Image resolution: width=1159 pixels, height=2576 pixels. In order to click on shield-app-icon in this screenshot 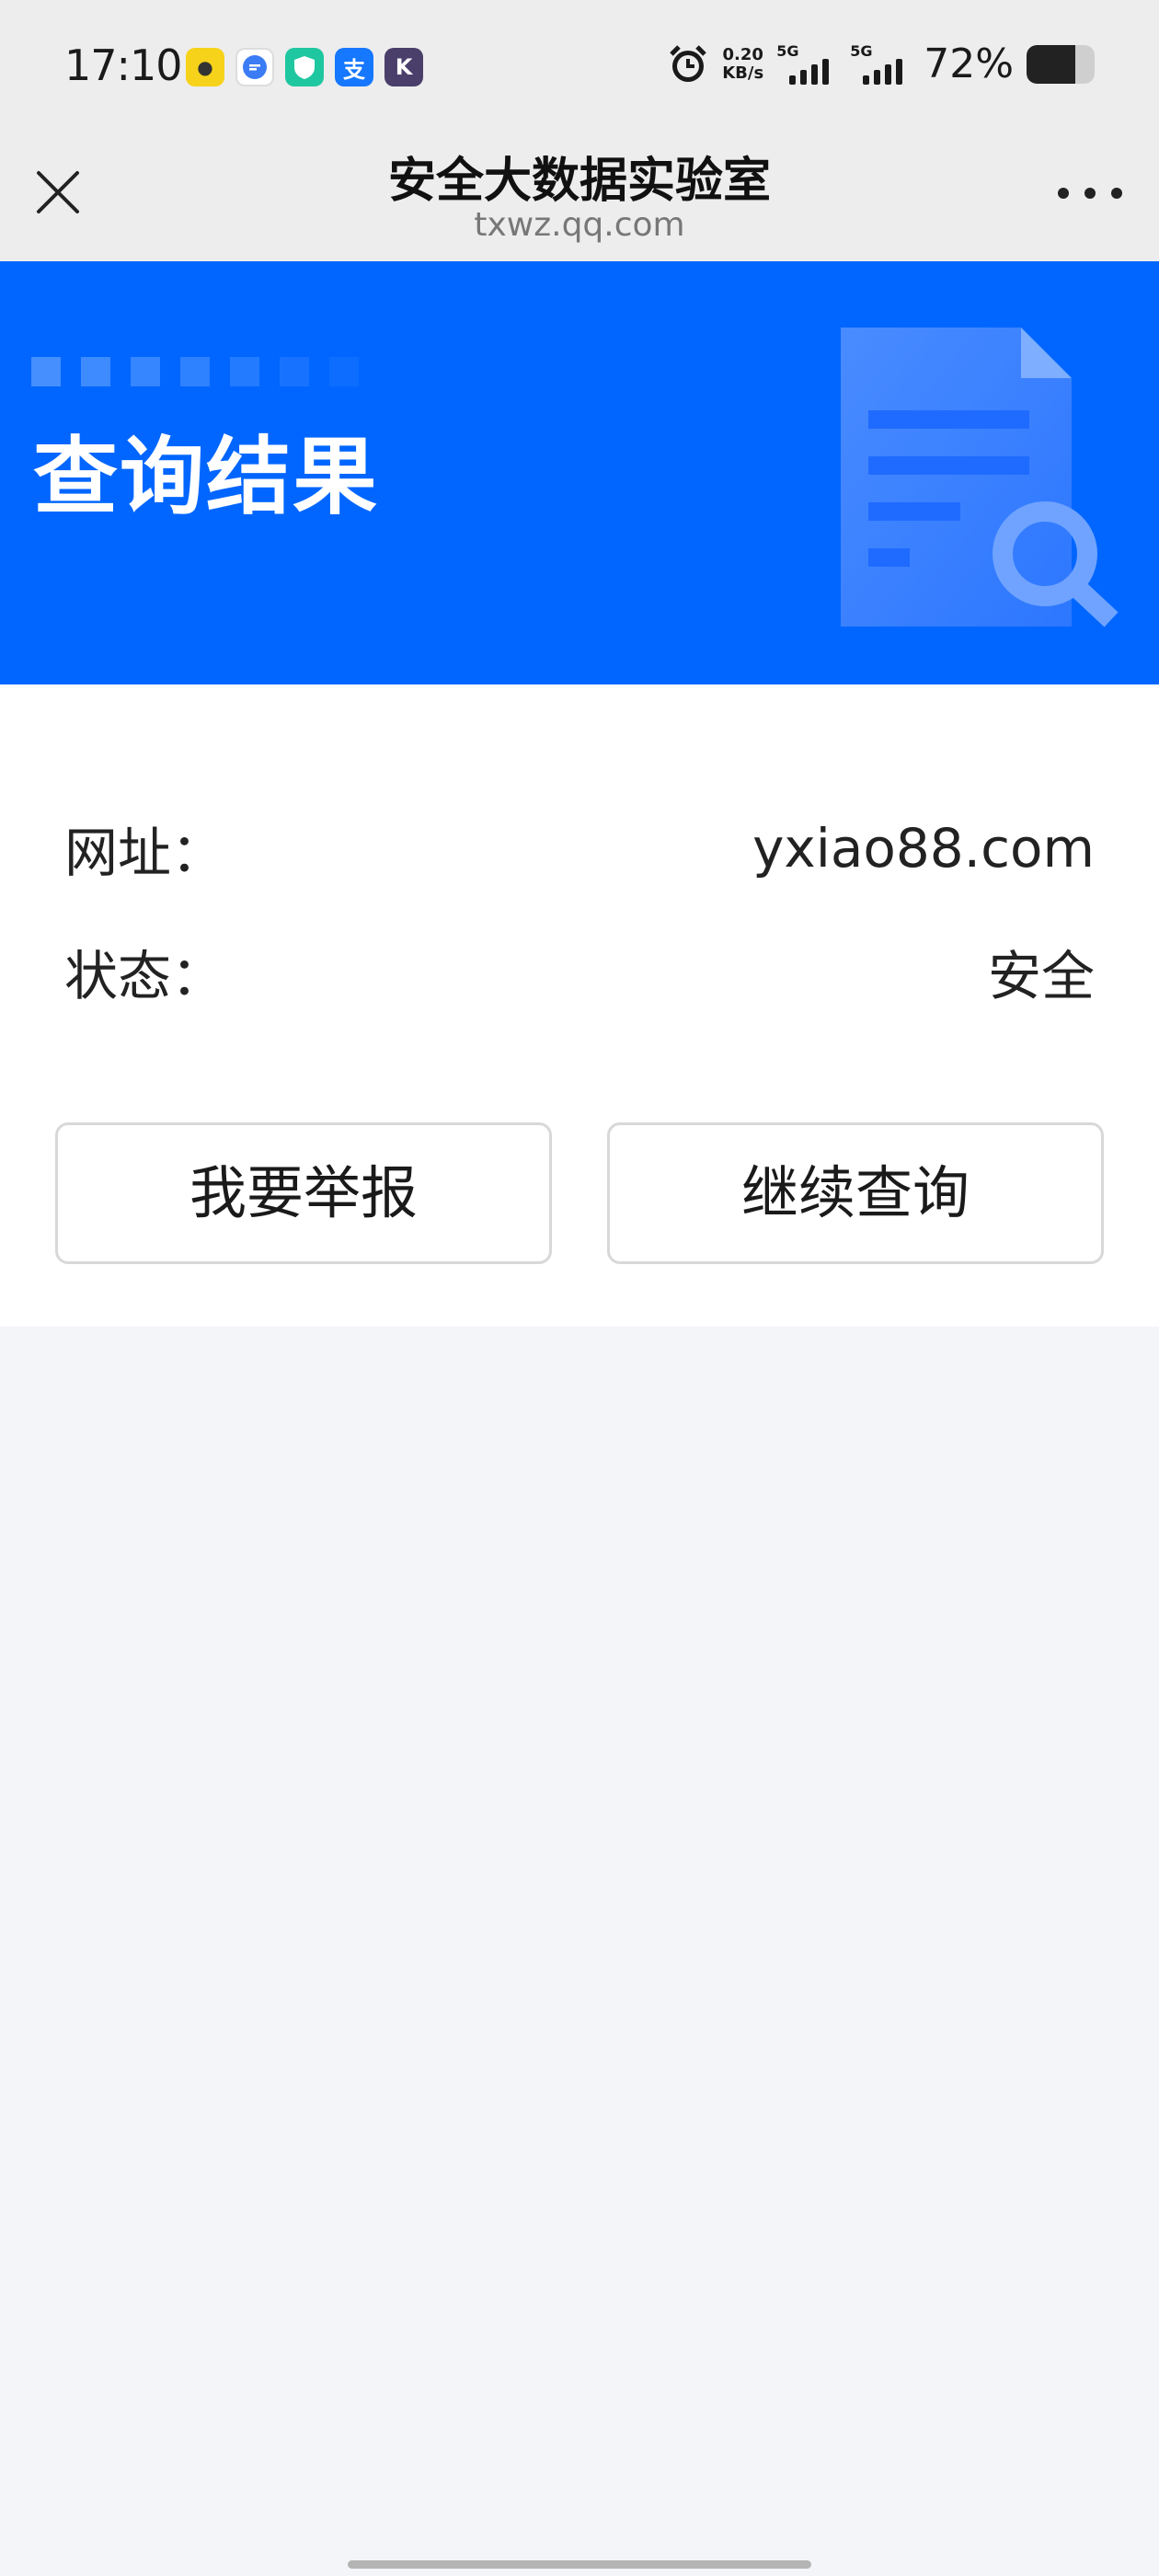, I will do `click(304, 67)`.